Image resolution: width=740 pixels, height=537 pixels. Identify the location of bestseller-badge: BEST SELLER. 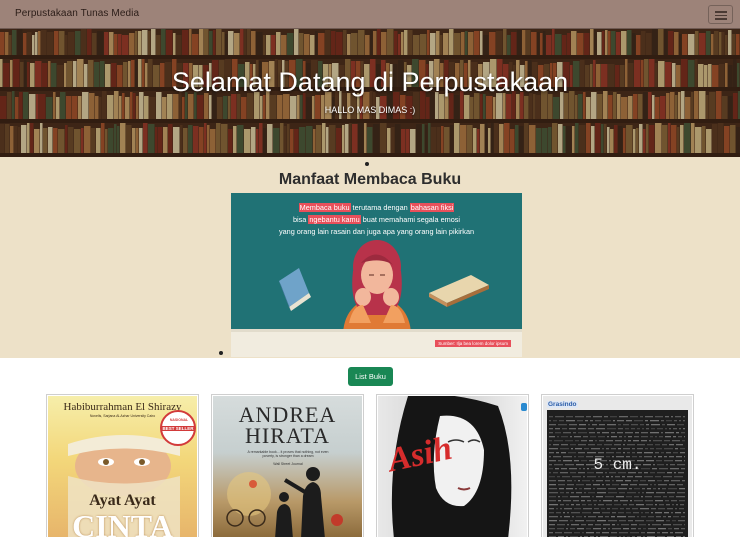
(178, 428).